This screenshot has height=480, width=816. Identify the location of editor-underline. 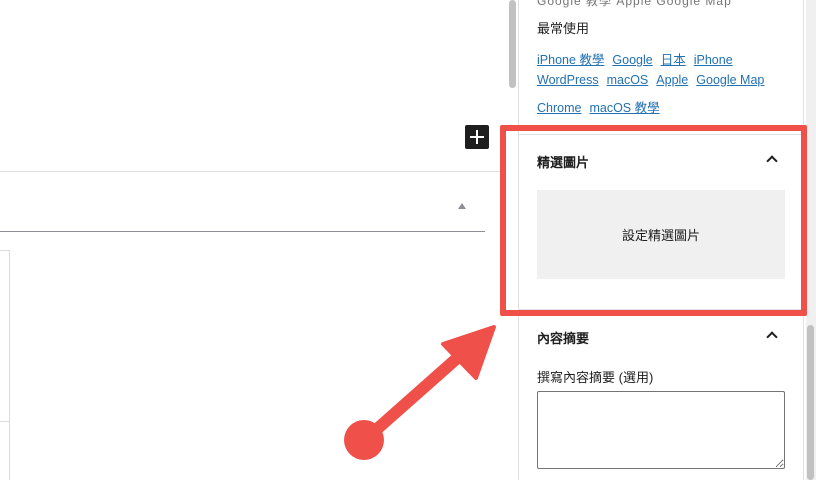
(242, 231).